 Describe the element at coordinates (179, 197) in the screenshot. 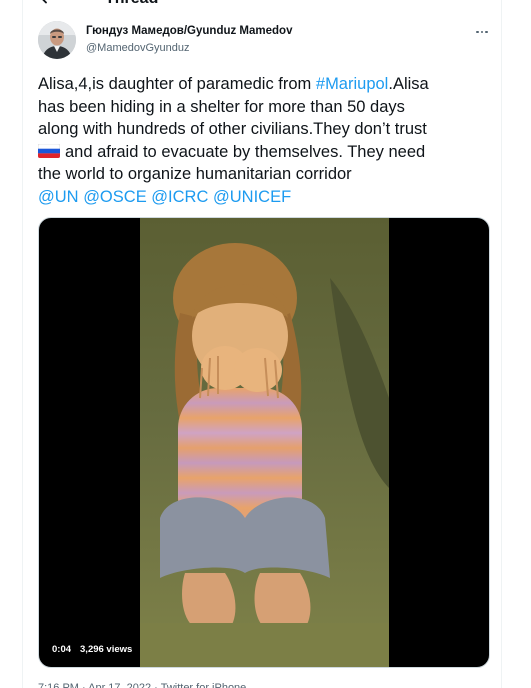

I see `mention-icrc: @ICRC` at that location.